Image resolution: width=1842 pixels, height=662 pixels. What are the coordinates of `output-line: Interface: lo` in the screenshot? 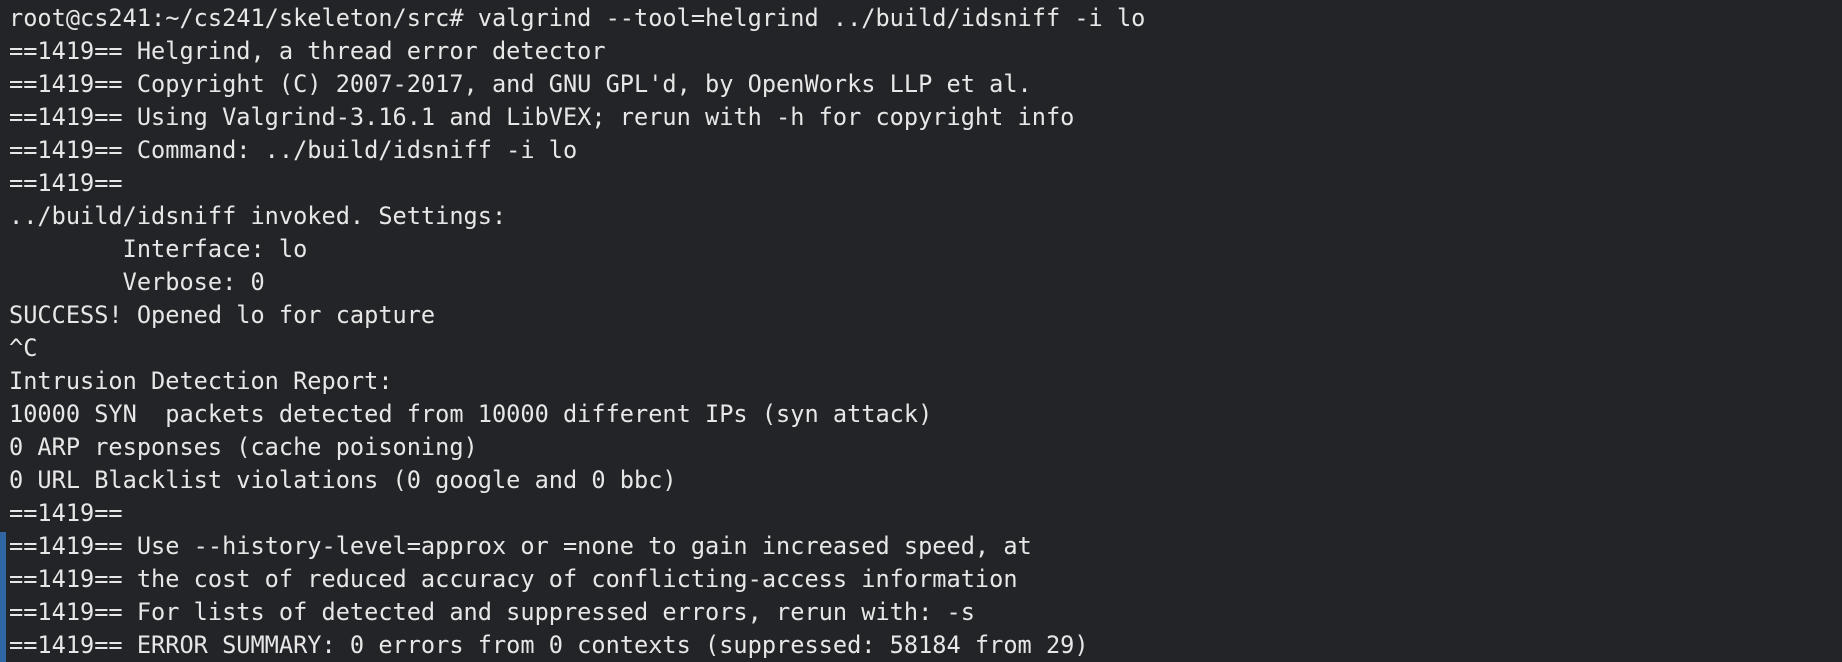 It's located at (158, 249).